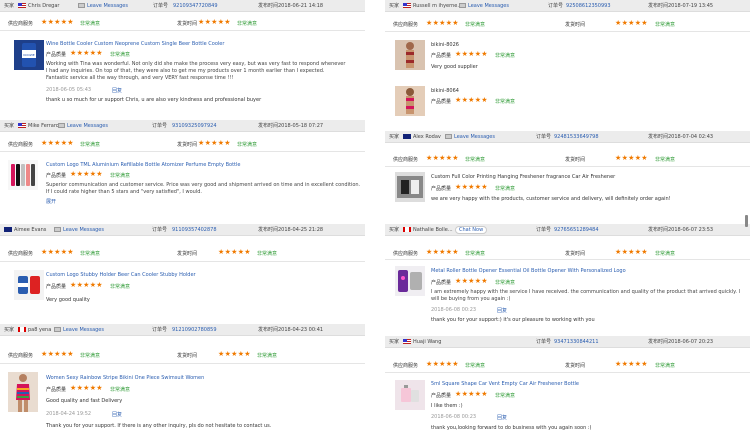  Describe the element at coordinates (39, 330) in the screenshot. I see `buyer-name: pa8 yena` at that location.